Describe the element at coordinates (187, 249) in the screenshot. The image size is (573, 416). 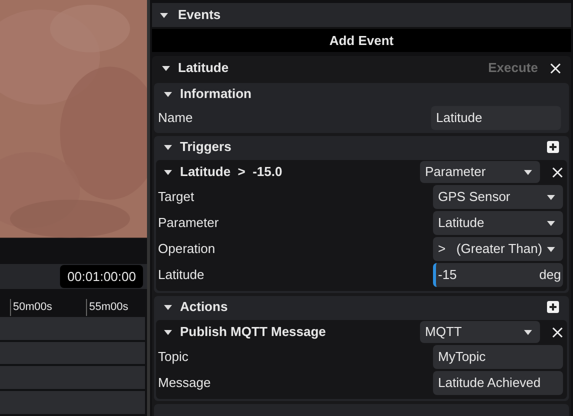
I see `field-label: Operation` at that location.